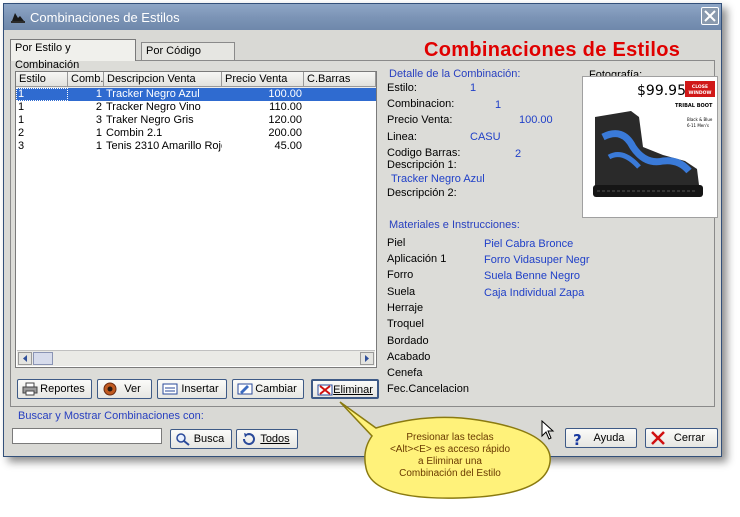 This screenshot has width=740, height=517. Describe the element at coordinates (700, 87) in the screenshot. I see `photo-badge-line1: CLOSE` at that location.